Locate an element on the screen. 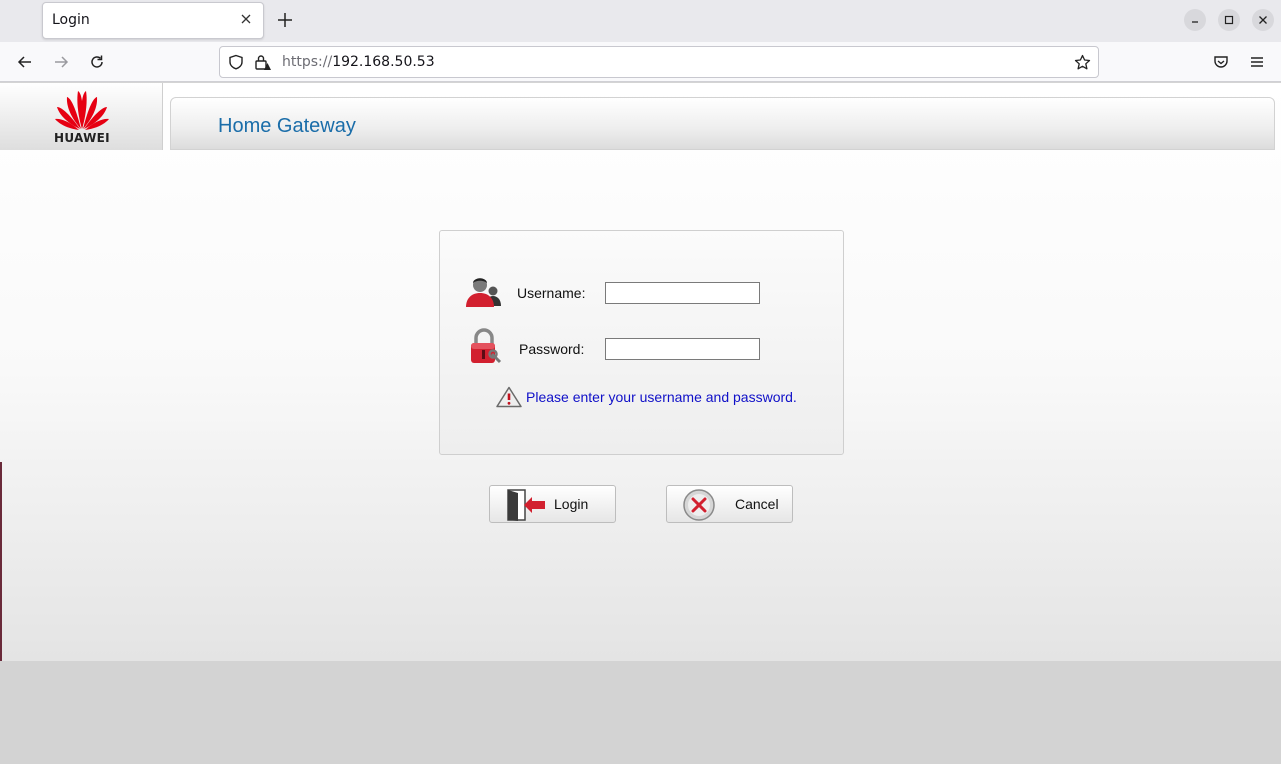 The height and width of the screenshot is (764, 1281). logo-text: HUAWEI is located at coordinates (82, 138).